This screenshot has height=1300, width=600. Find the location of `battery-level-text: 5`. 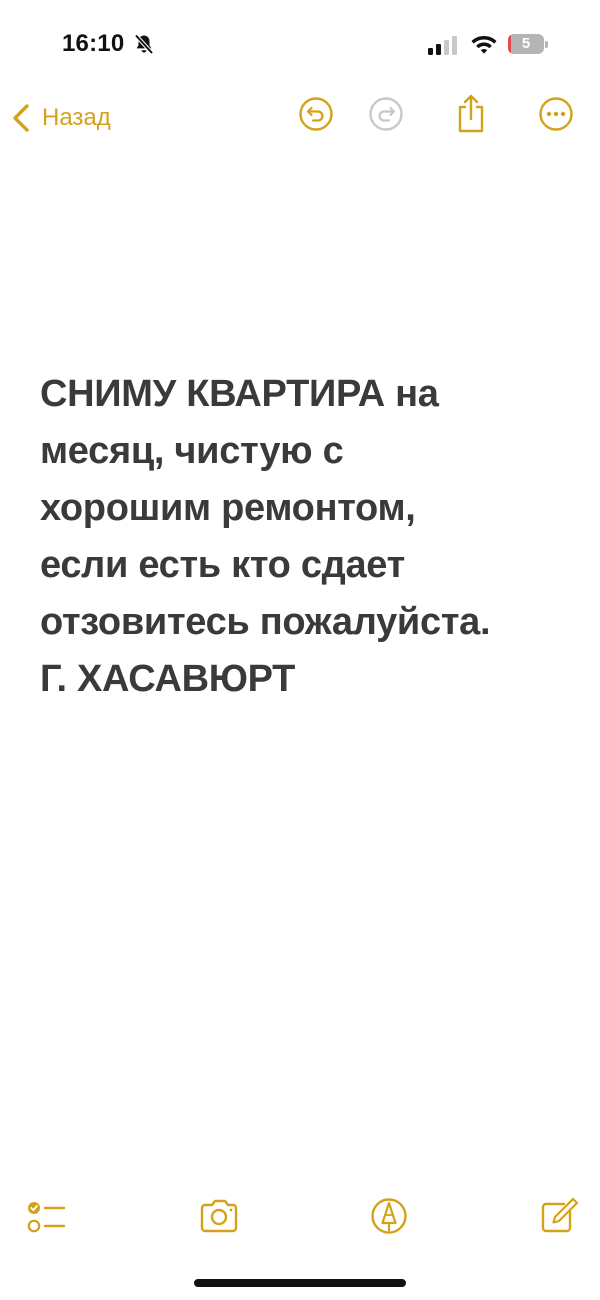

battery-level-text: 5 is located at coordinates (526, 43).